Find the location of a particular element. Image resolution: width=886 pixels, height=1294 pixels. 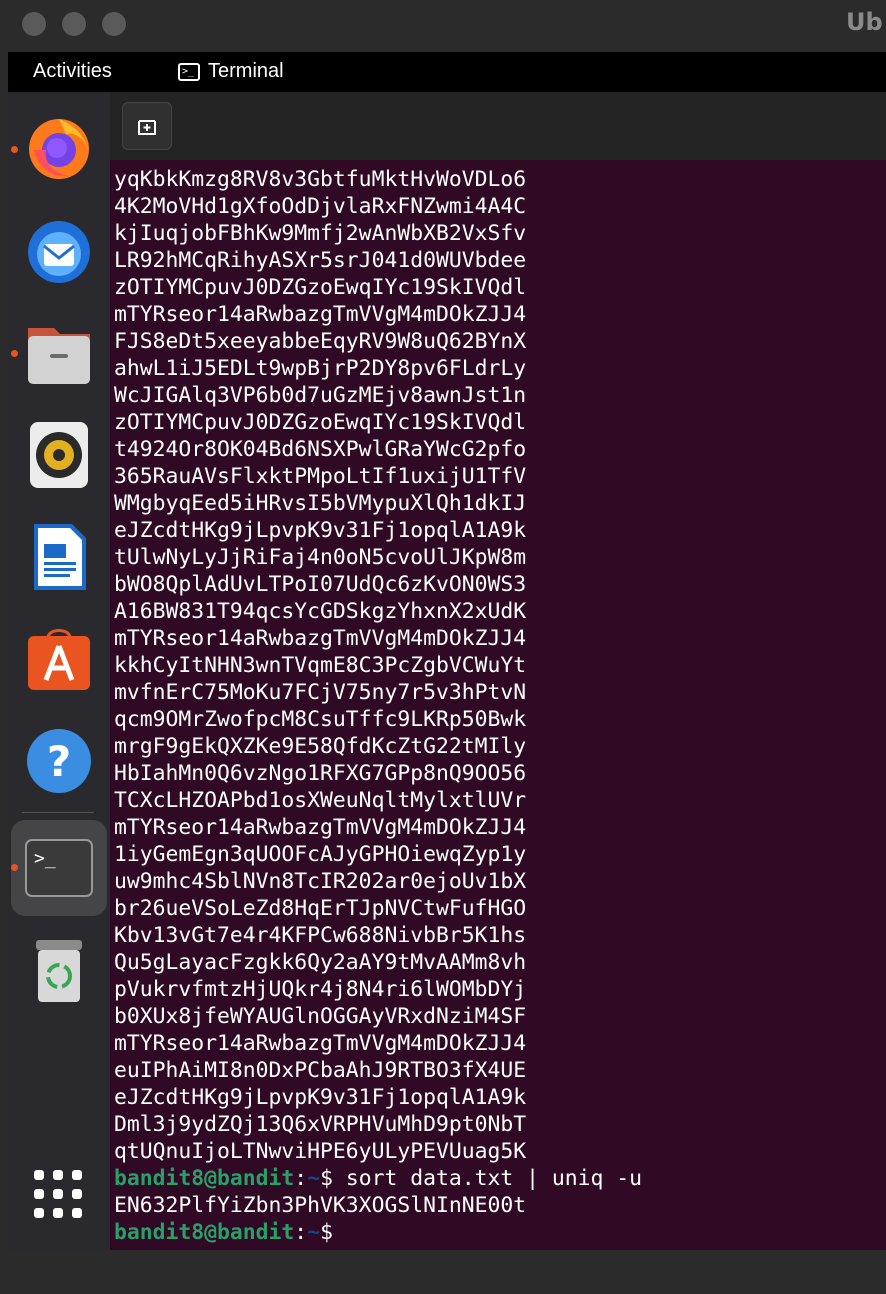

terminal-line: bWO8QplAdUvLTPoI07UdQc6zKvON0WS3 is located at coordinates (320, 584).